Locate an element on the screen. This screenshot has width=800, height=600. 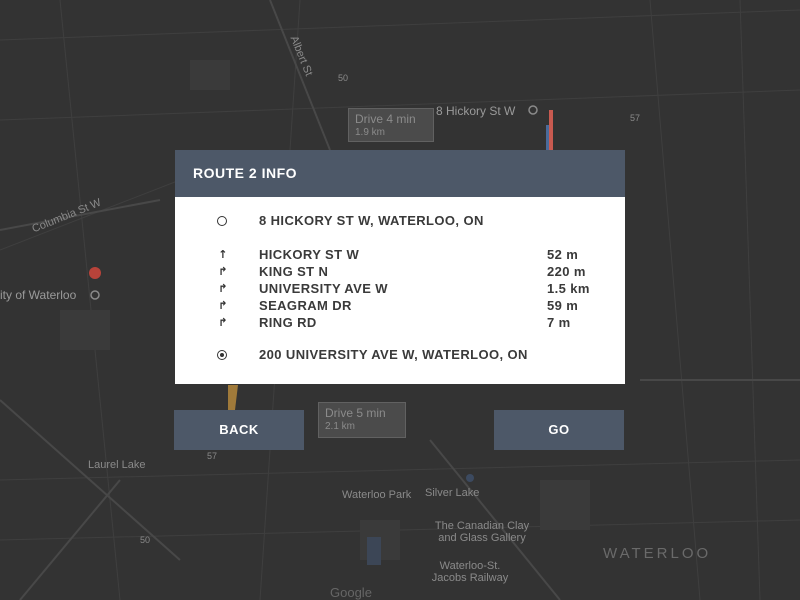
step-street: KING ST N is located at coordinates (294, 271).